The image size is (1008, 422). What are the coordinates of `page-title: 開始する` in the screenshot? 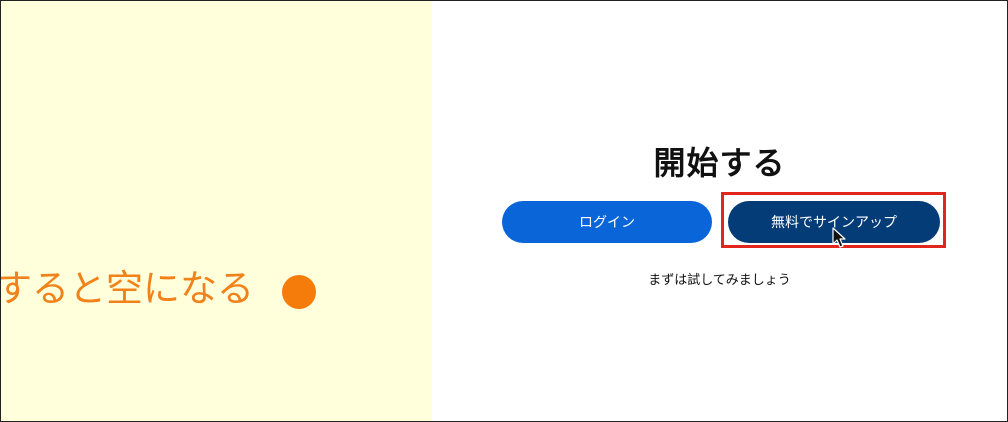 It's located at (719, 163).